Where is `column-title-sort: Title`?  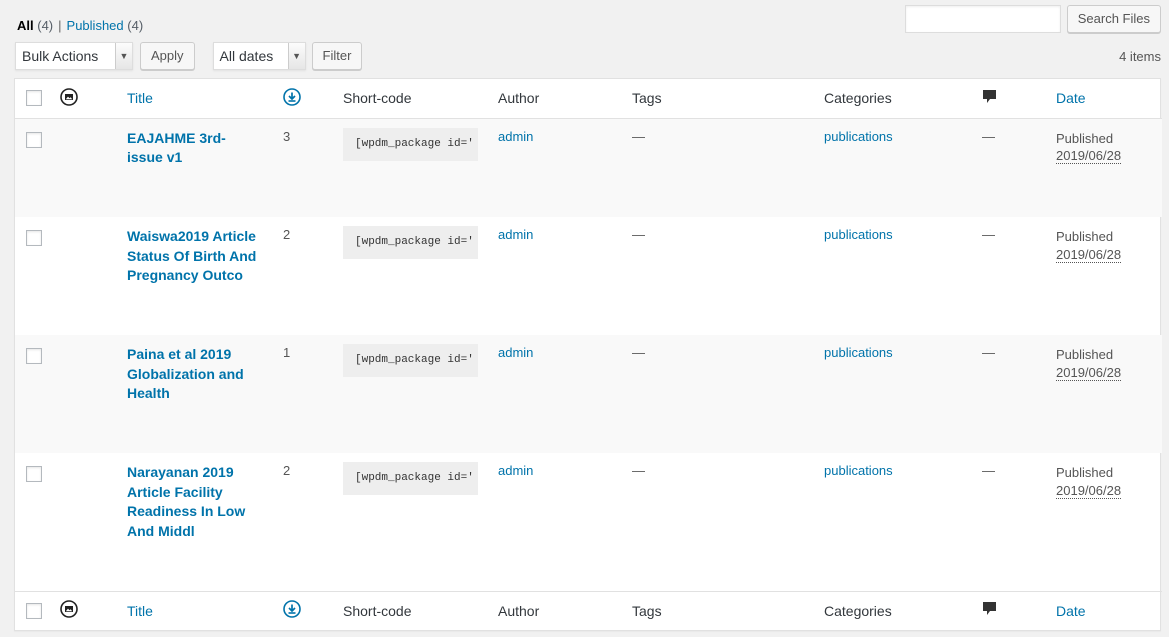 column-title-sort: Title is located at coordinates (140, 98).